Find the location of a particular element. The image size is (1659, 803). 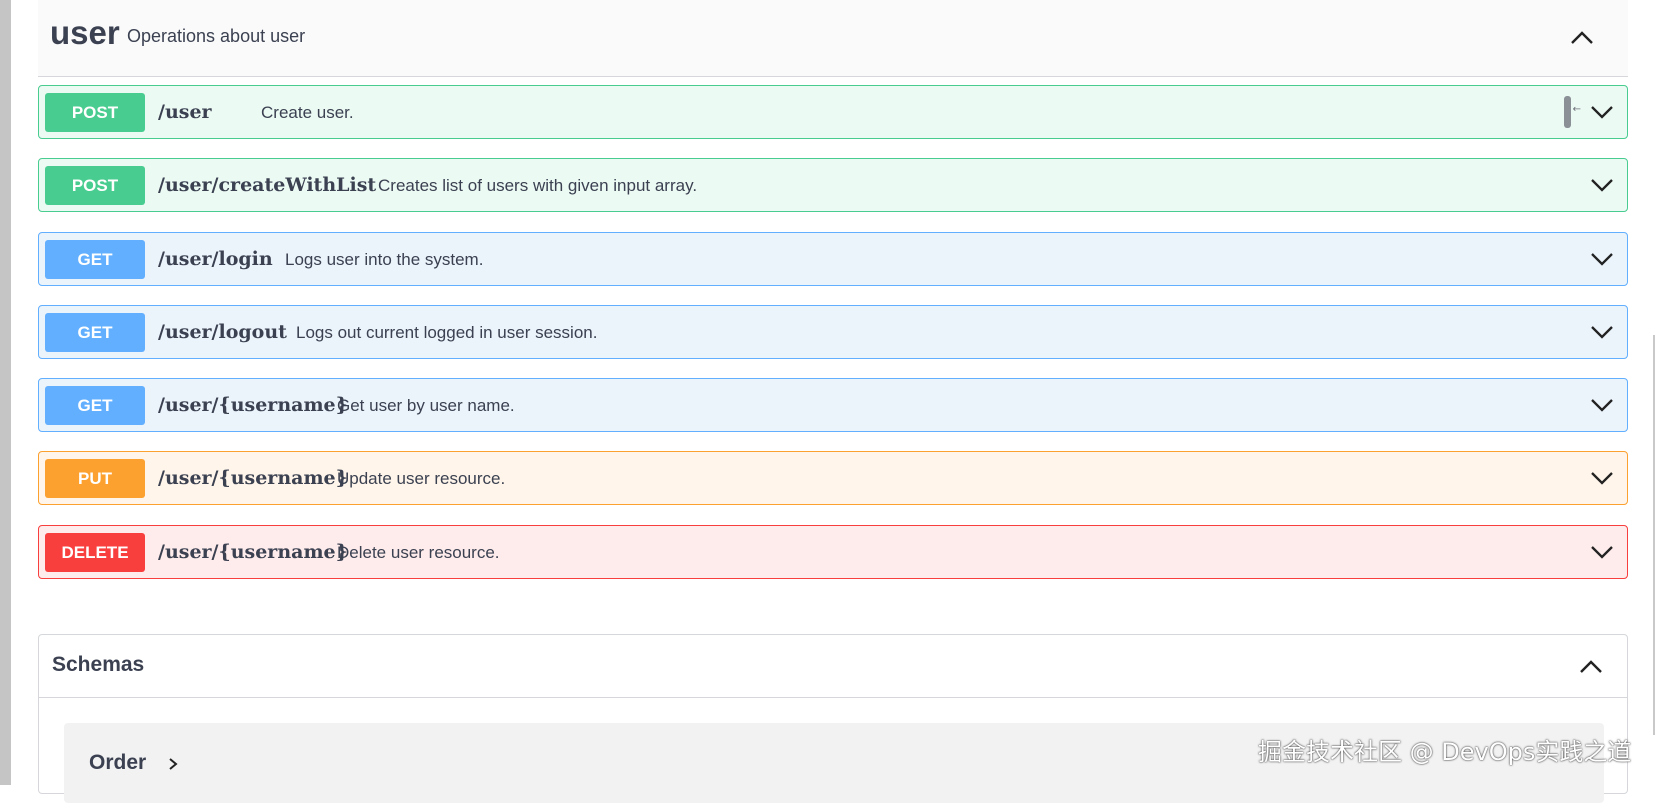

operation-post-user: POST /user Create user. ← is located at coordinates (833, 112).